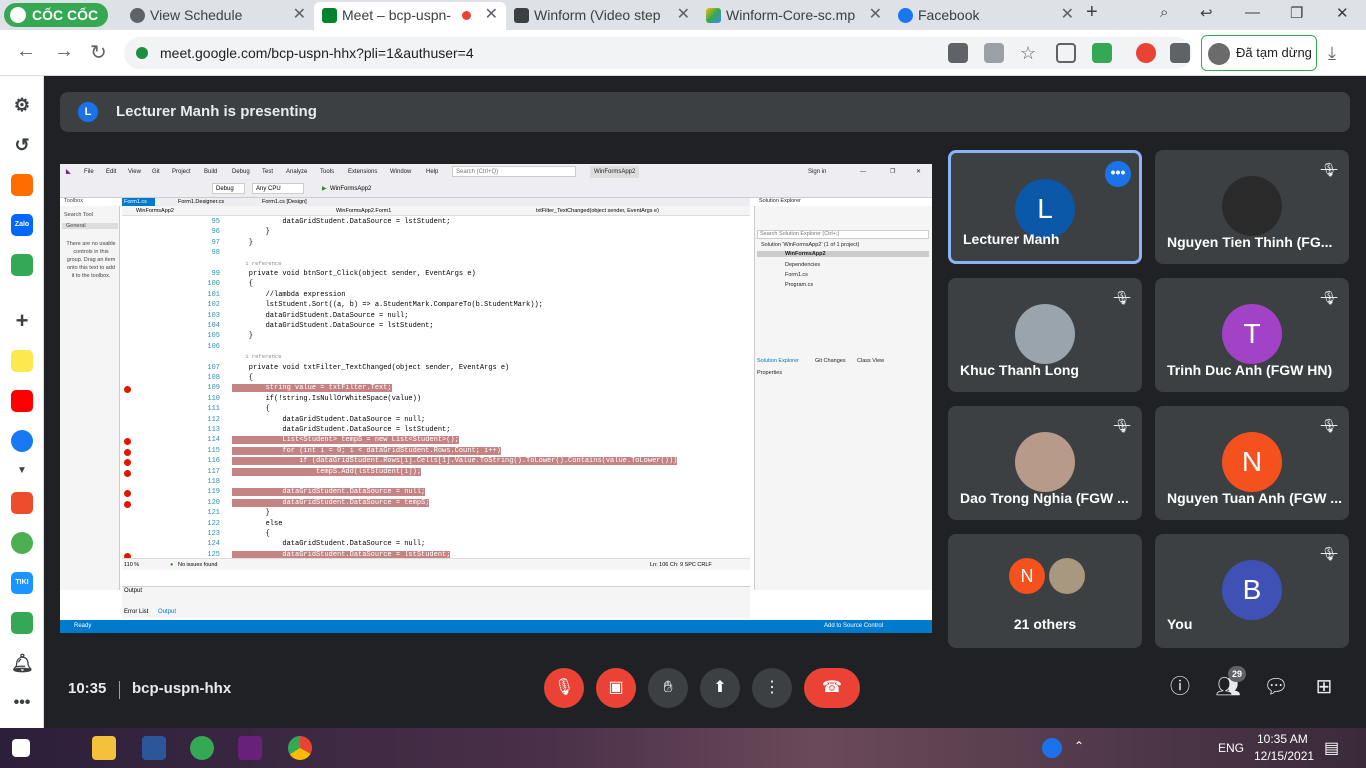 The image size is (1366, 768). Describe the element at coordinates (26, 51) in the screenshot. I see `back-icon: ←` at that location.